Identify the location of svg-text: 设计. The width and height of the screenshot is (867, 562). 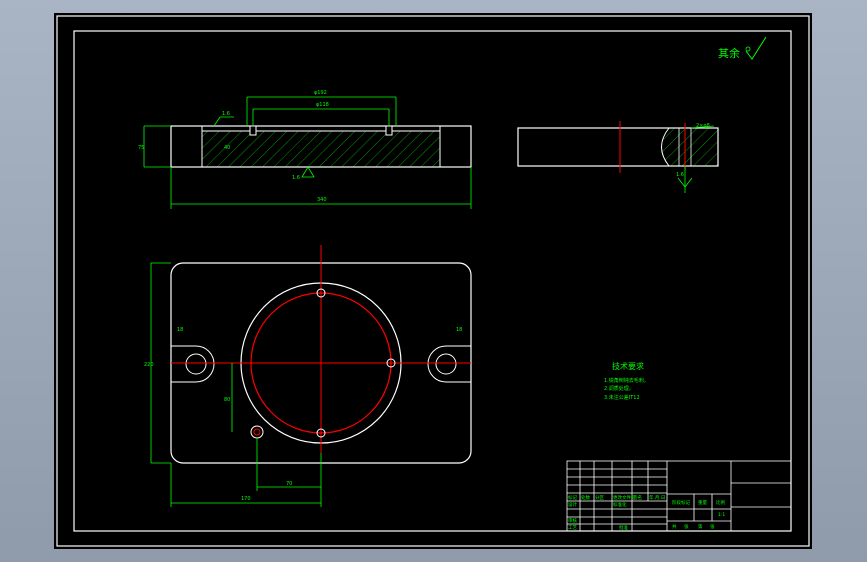
(572, 504).